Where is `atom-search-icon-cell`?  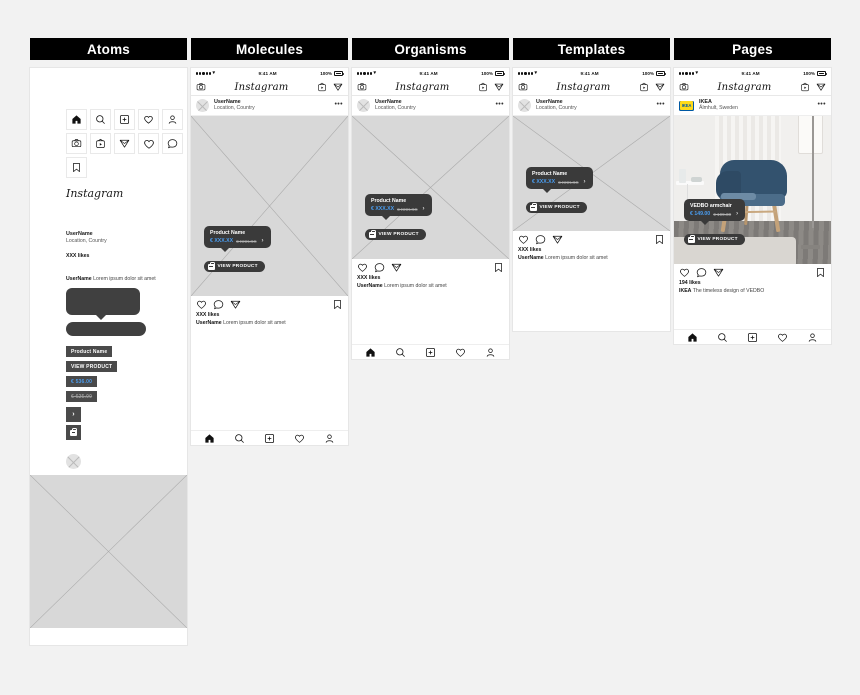
atom-search-icon-cell is located at coordinates (100, 119).